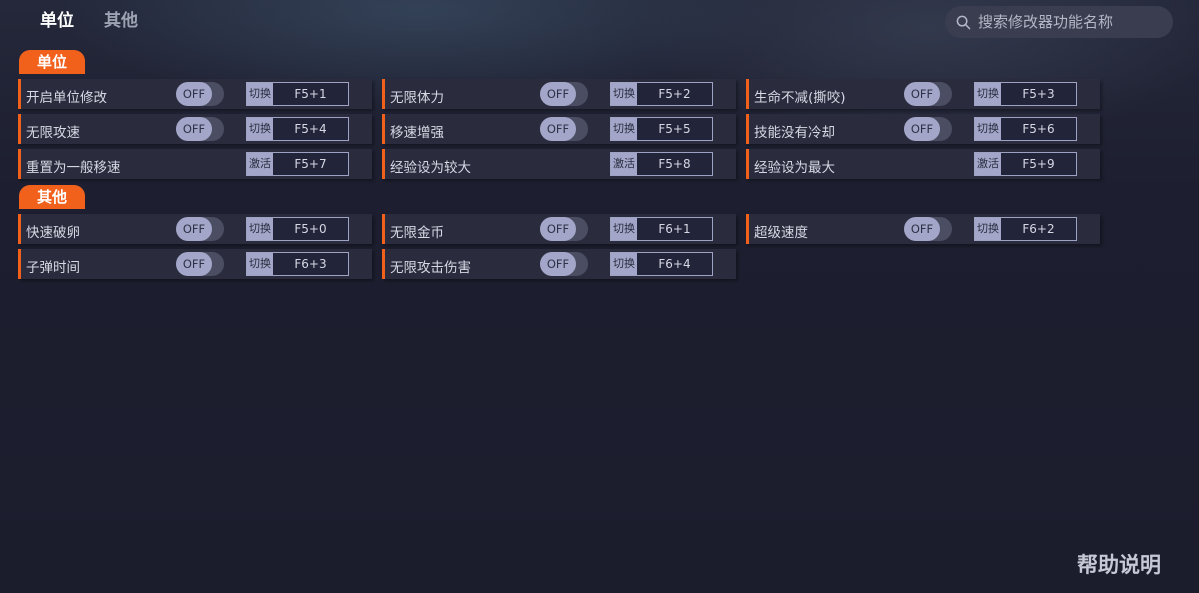 The image size is (1199, 593). I want to click on tab-other: 其他, so click(121, 21).